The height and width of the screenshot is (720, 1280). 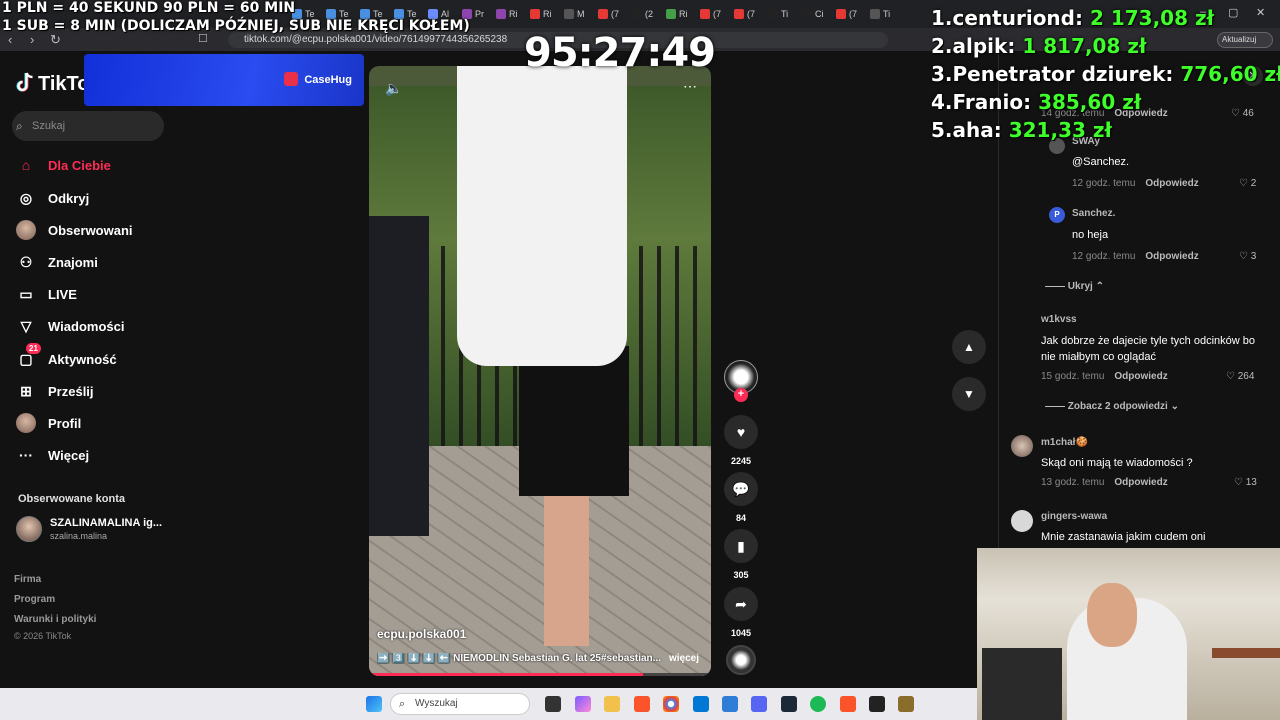 I want to click on sidebar-item-compass: ◎ Odkryj, so click(x=52, y=198).